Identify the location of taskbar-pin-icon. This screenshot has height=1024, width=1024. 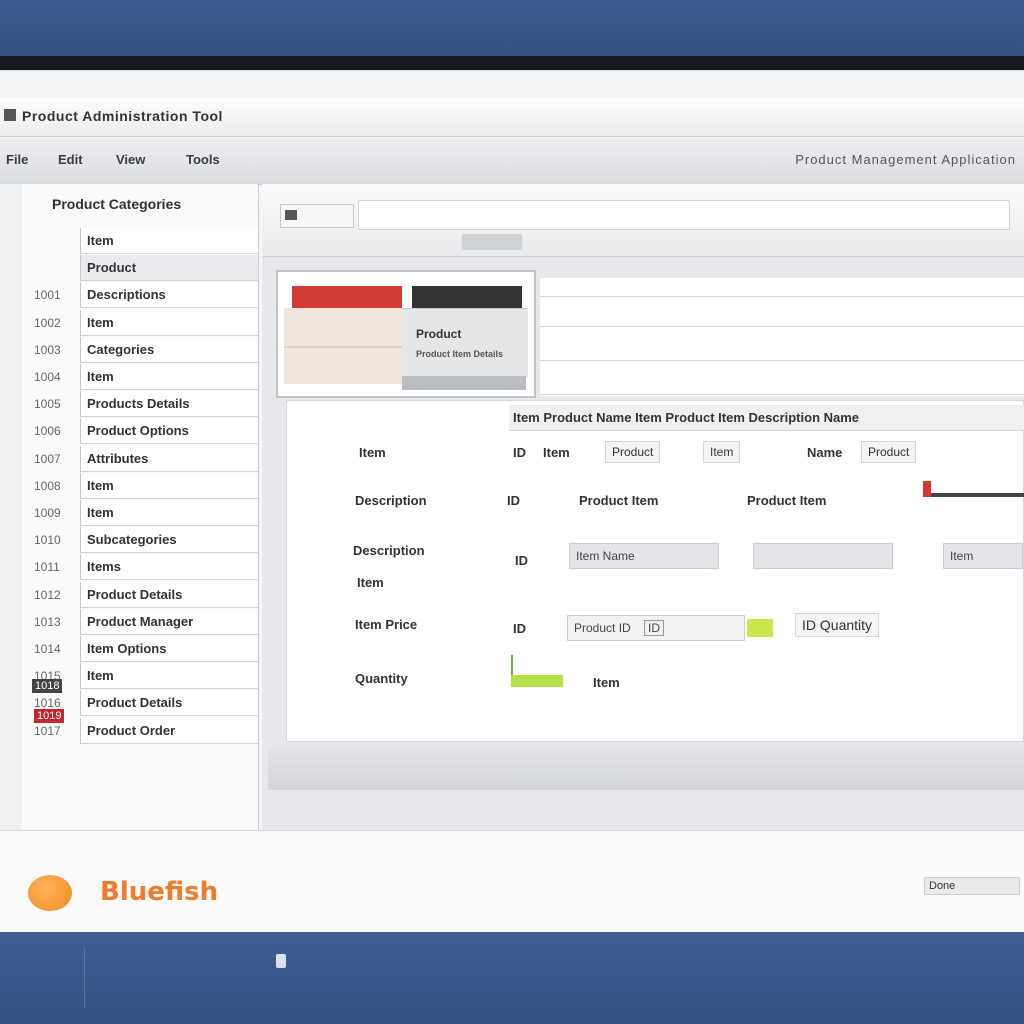
(281, 961).